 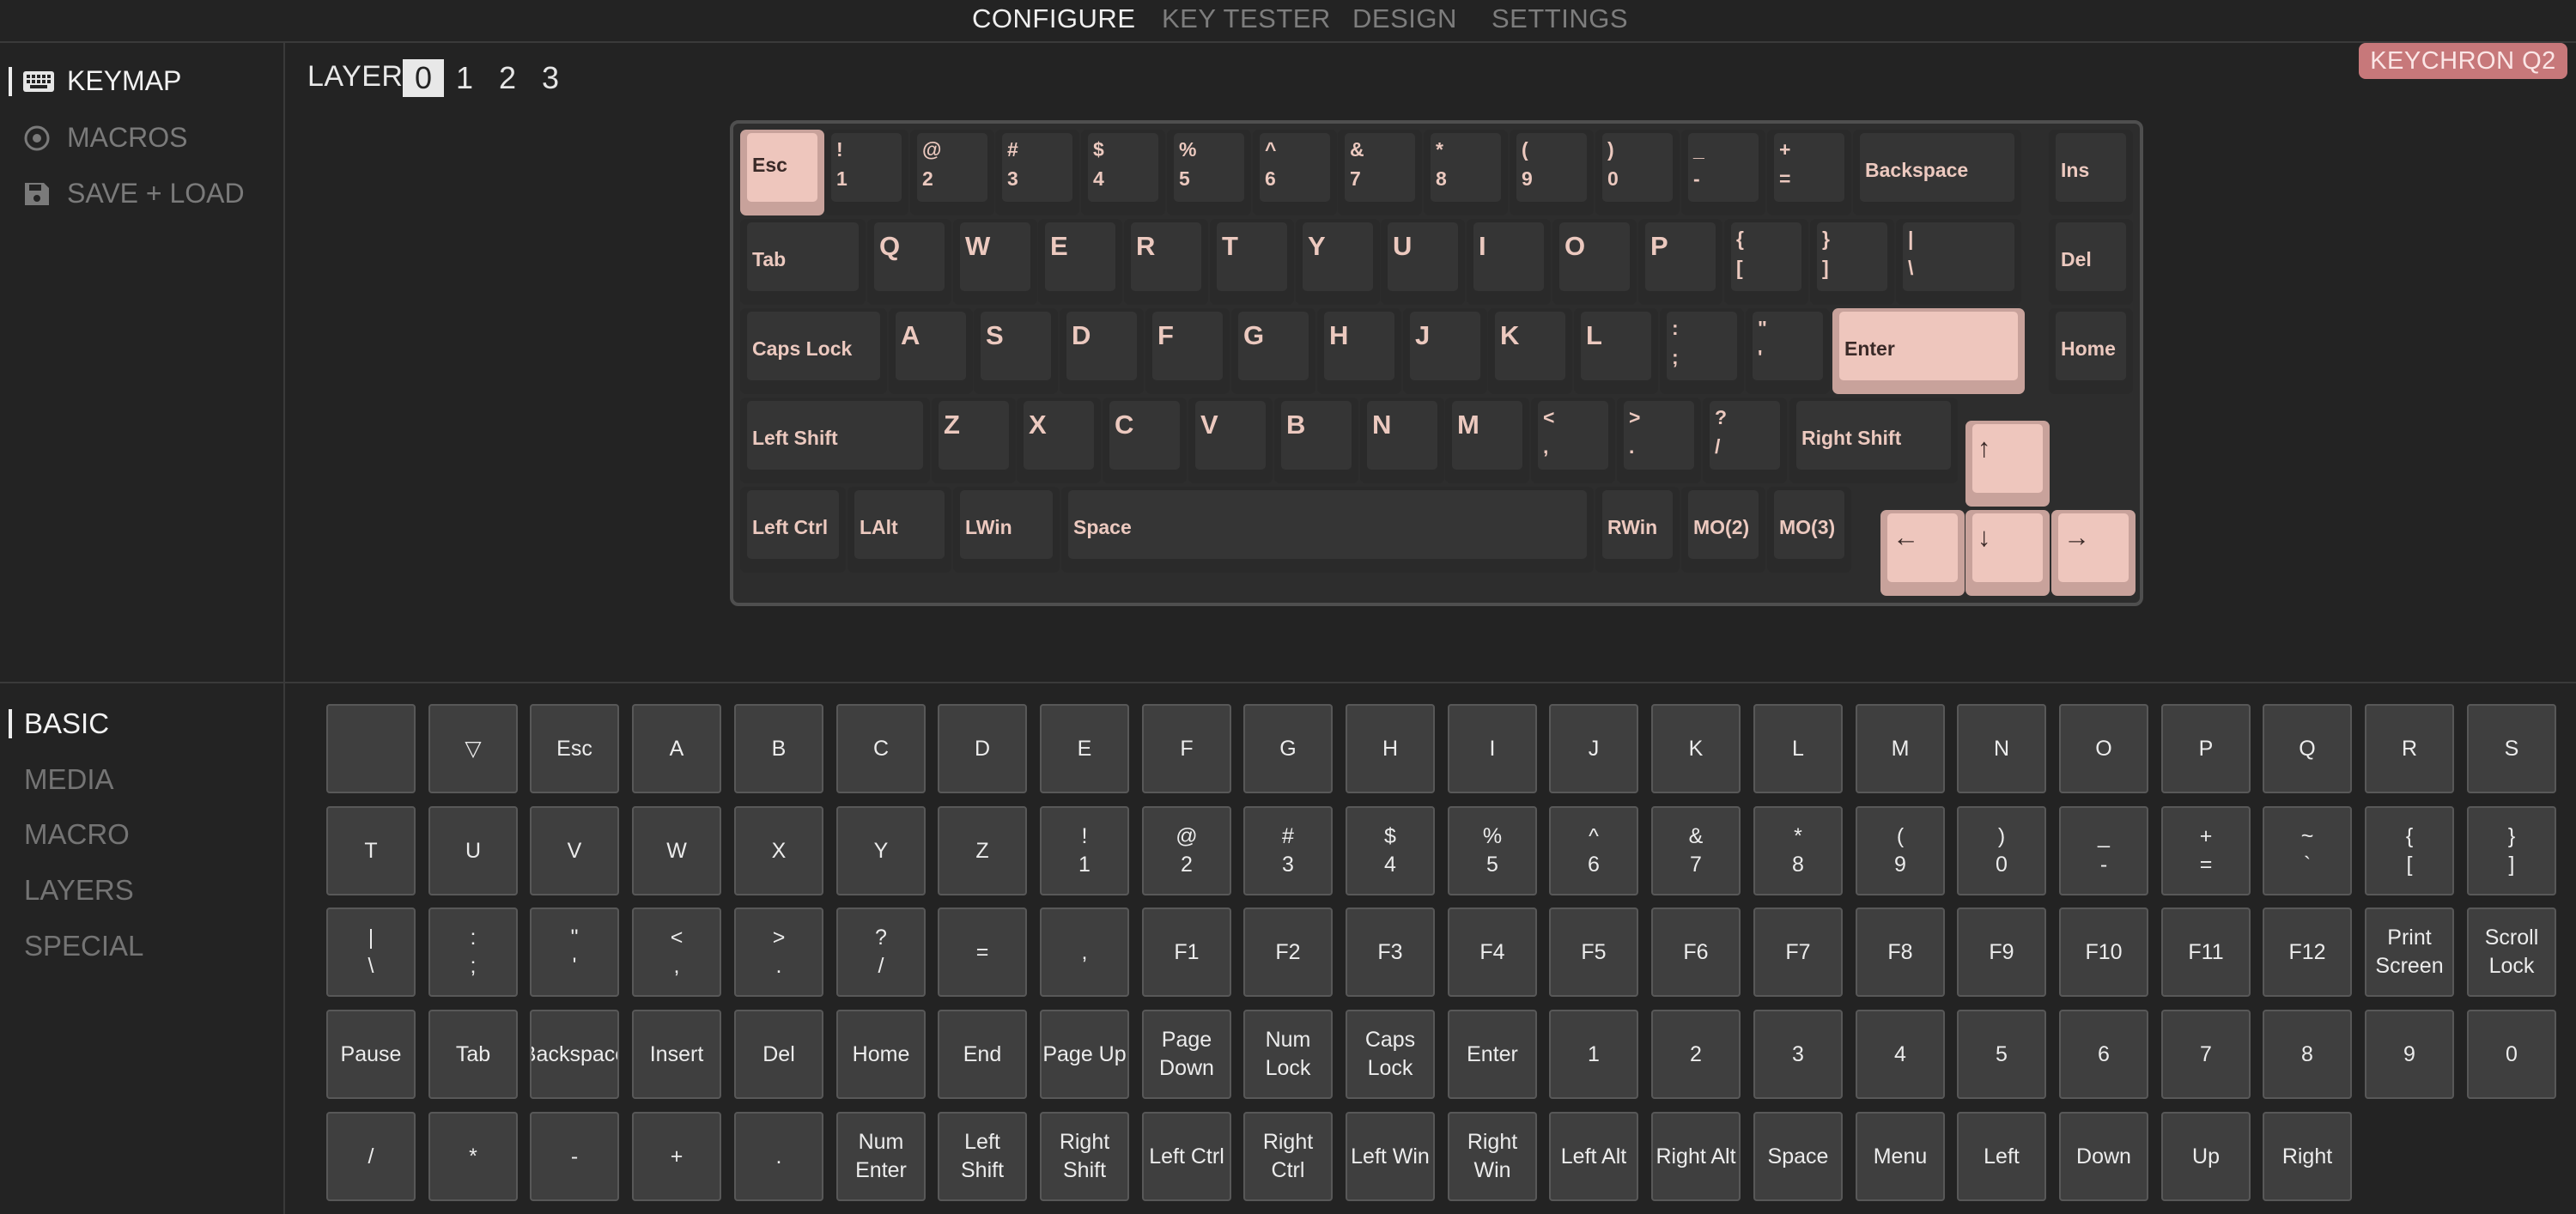 What do you see at coordinates (79, 890) in the screenshot?
I see `category-layers: LAYERS` at bounding box center [79, 890].